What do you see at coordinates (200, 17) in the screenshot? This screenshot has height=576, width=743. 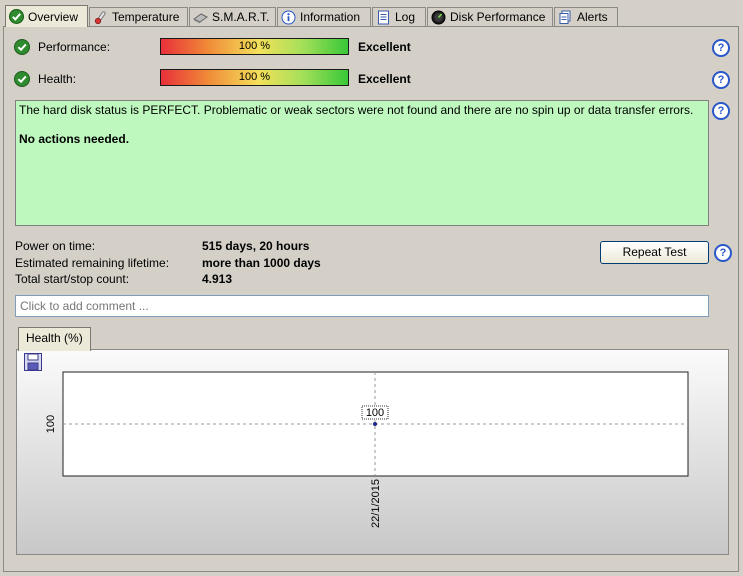 I see `smart-drive-icon` at bounding box center [200, 17].